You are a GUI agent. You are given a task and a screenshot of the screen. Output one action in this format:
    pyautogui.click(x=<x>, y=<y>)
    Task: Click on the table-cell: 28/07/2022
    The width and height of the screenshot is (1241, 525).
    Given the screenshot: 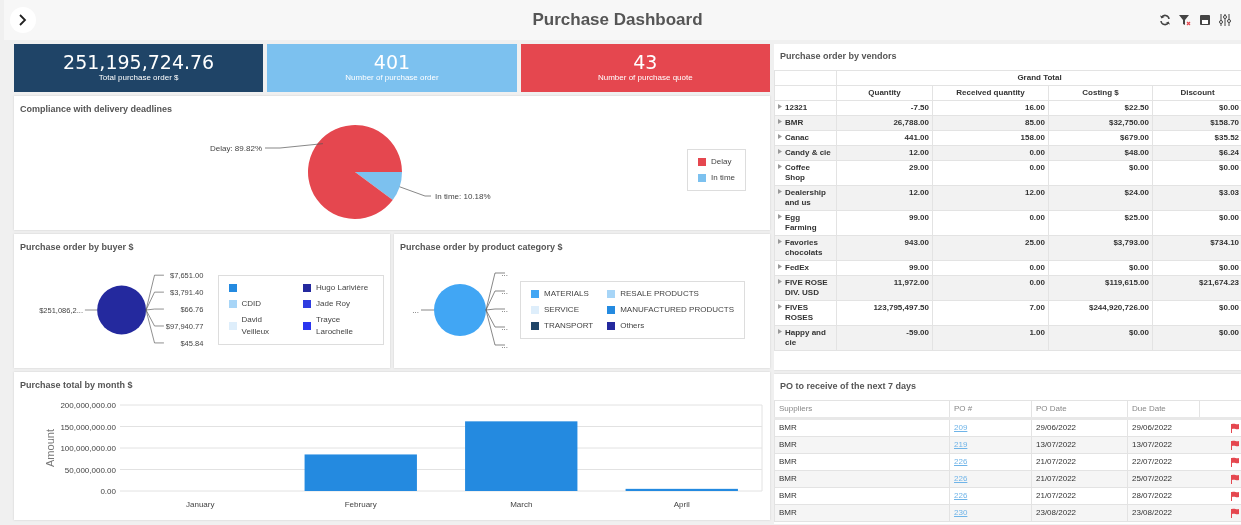 What is the action you would take?
    pyautogui.click(x=1152, y=495)
    